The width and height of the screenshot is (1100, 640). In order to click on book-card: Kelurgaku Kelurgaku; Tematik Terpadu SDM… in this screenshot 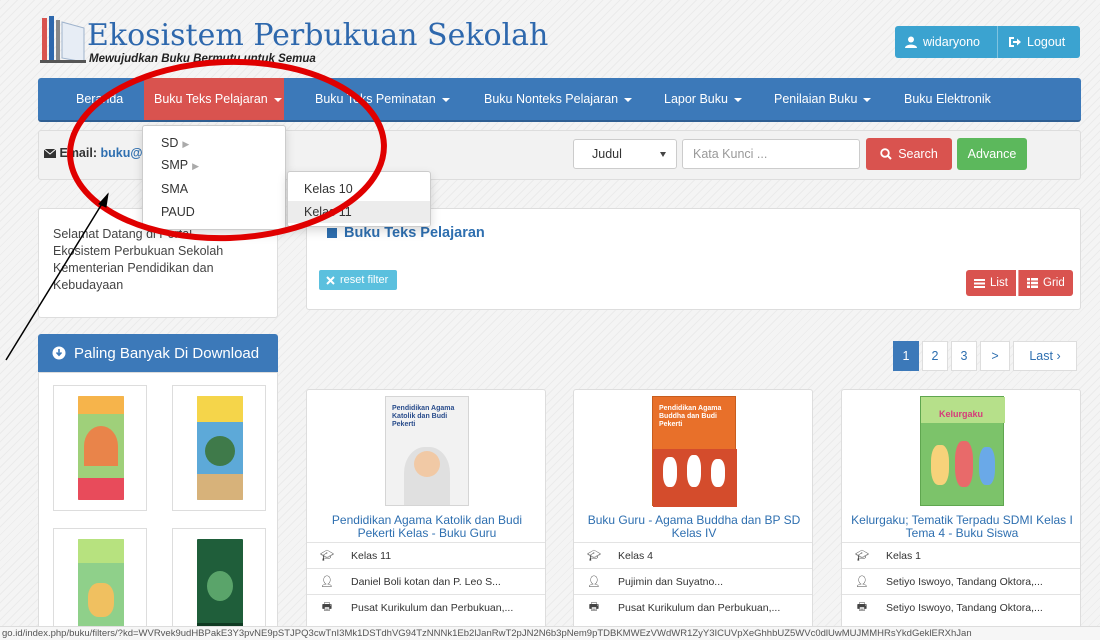, I will do `click(961, 514)`.